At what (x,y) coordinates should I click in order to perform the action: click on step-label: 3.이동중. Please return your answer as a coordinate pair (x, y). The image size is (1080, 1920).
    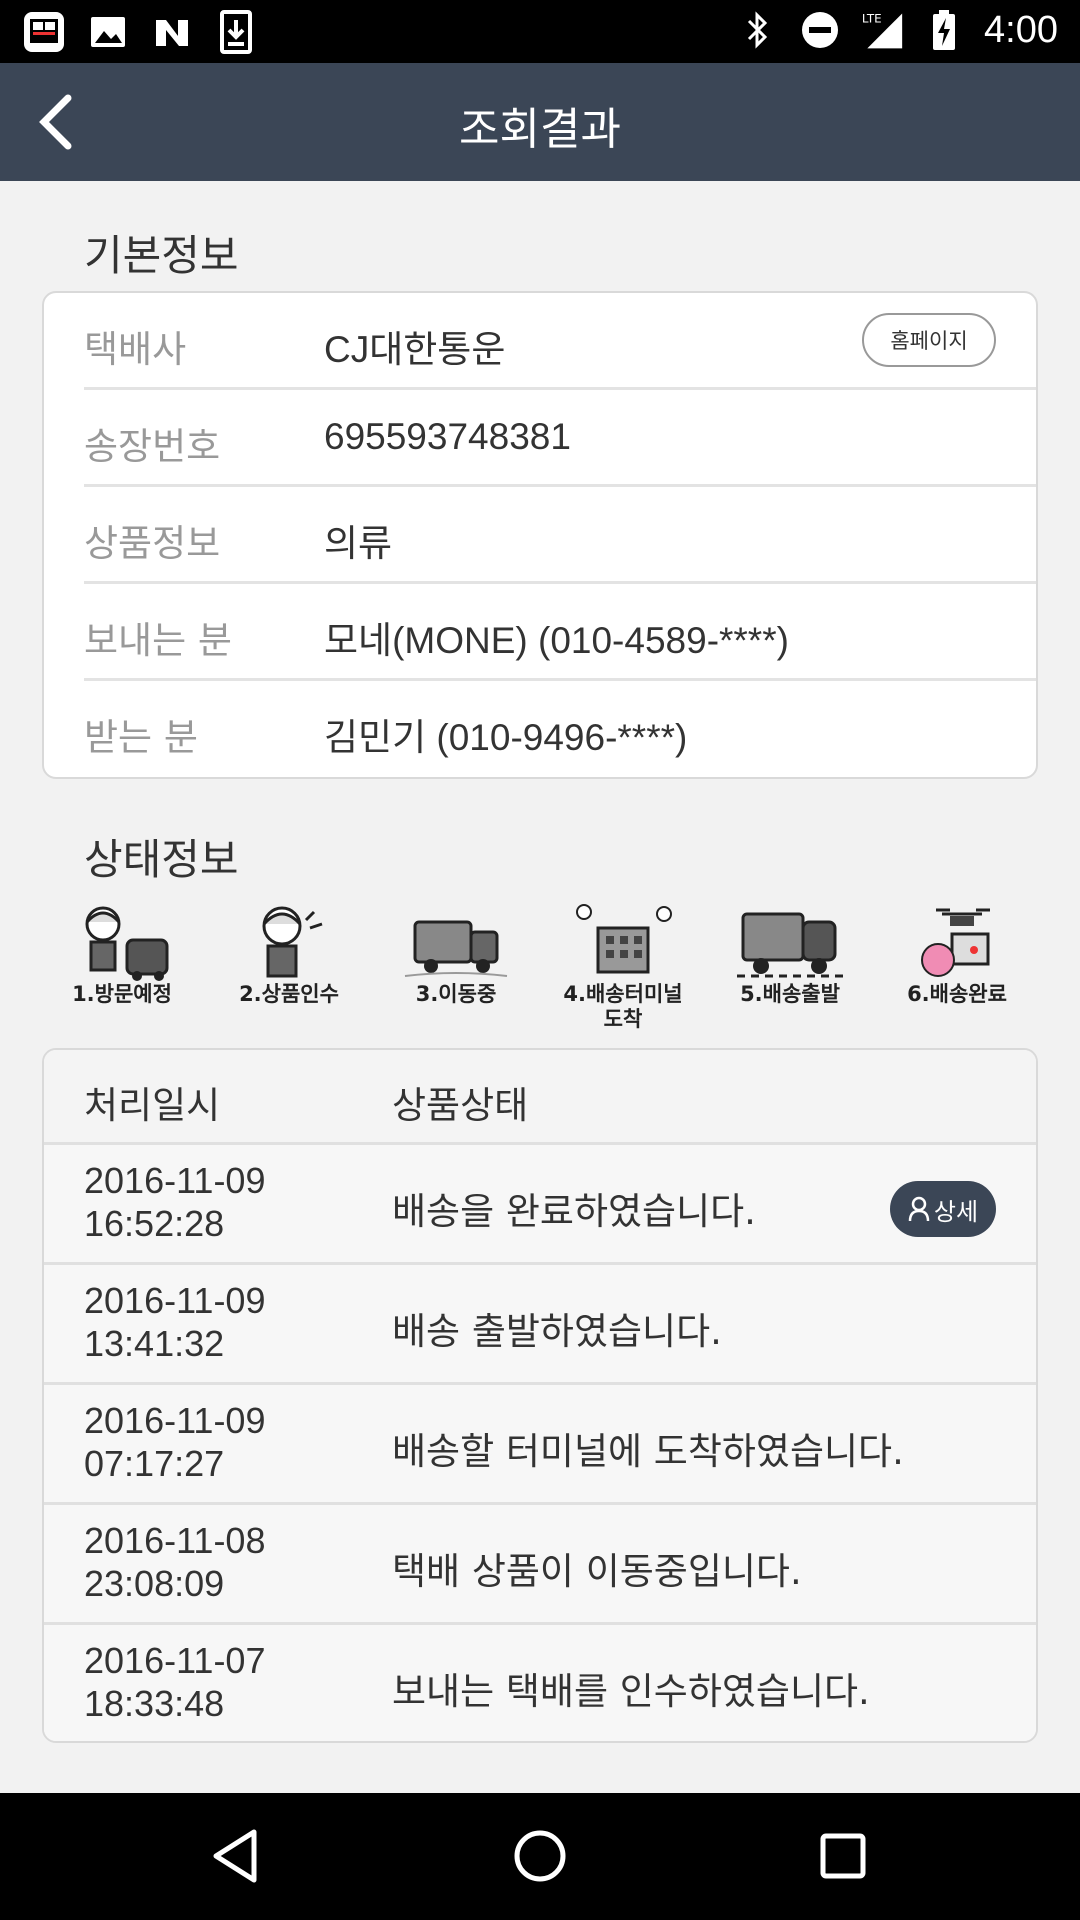
    Looking at the image, I should click on (456, 994).